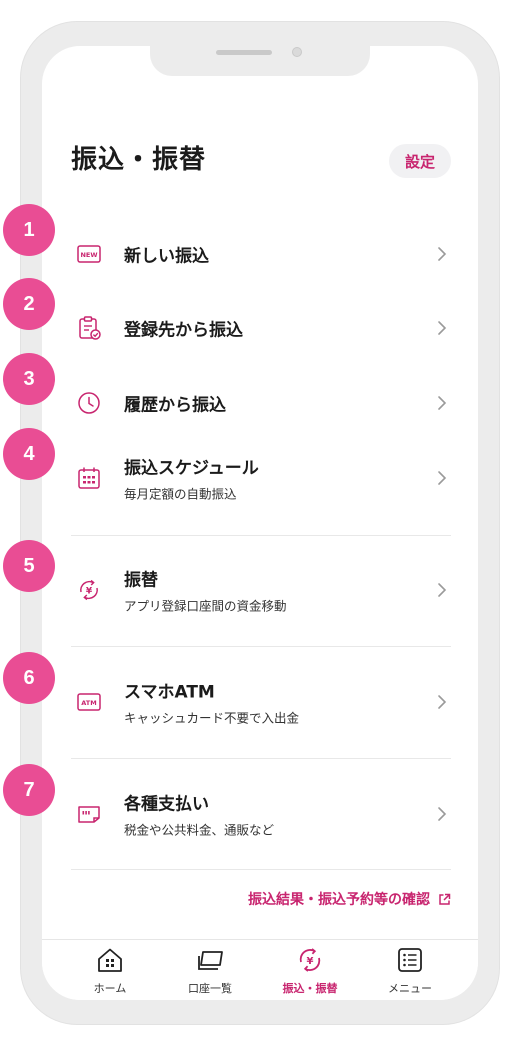 This screenshot has height=1046, width=521. I want to click on menu-item-subtitle: アプリ登録口座間の資金移動, so click(205, 606).